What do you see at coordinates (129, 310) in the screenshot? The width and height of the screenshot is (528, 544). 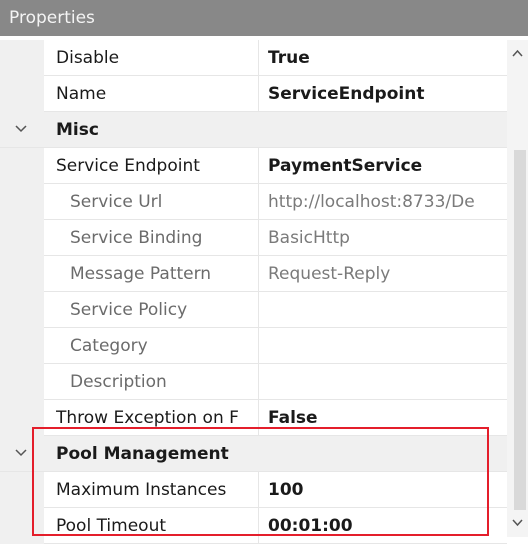 I see `property-name: Service Policy` at bounding box center [129, 310].